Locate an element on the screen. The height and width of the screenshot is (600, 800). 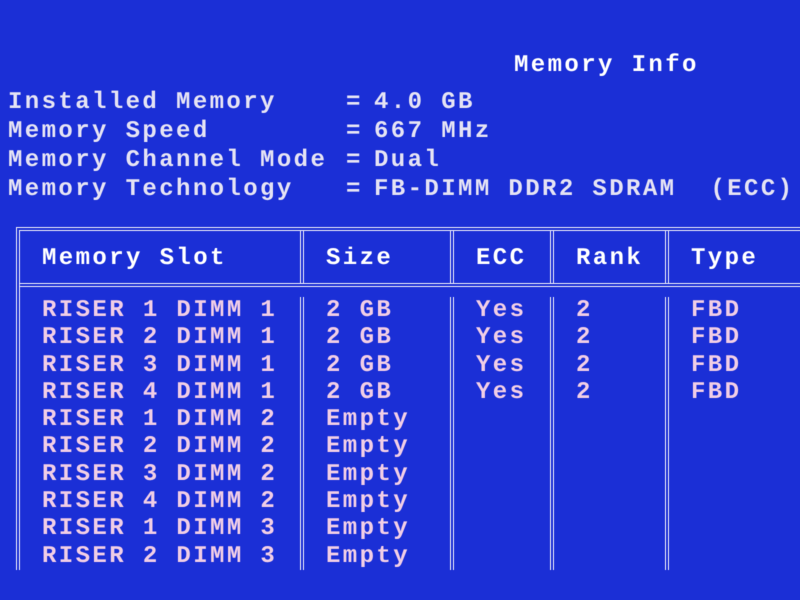
table-cell: RISER 1 DIMM 3 is located at coordinates (160, 528).